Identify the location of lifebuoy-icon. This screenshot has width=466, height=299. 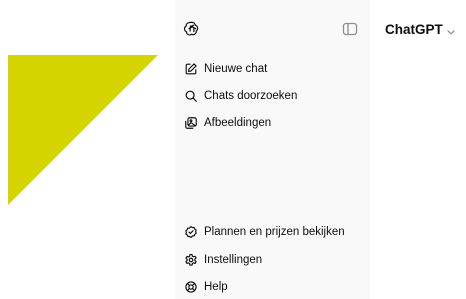
(191, 287).